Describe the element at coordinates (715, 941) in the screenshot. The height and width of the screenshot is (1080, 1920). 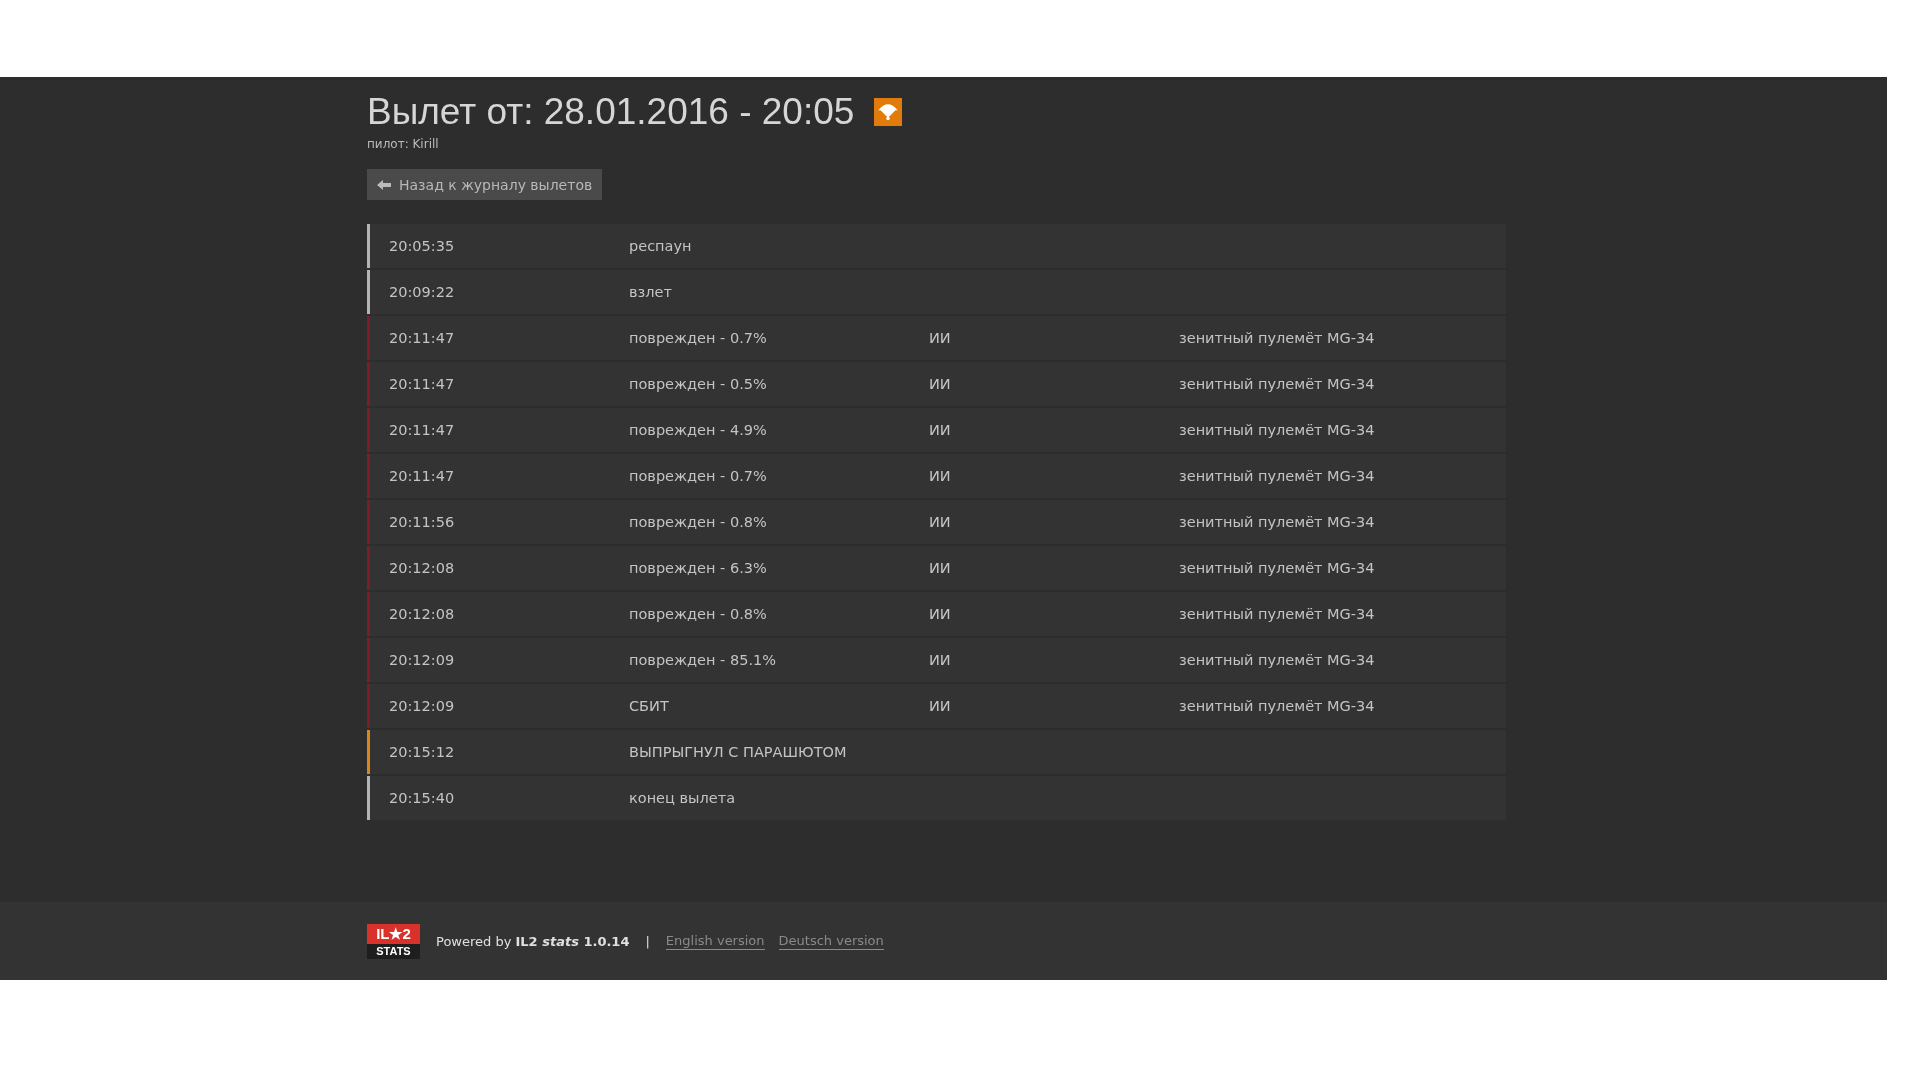
I see `language-link: English version` at that location.